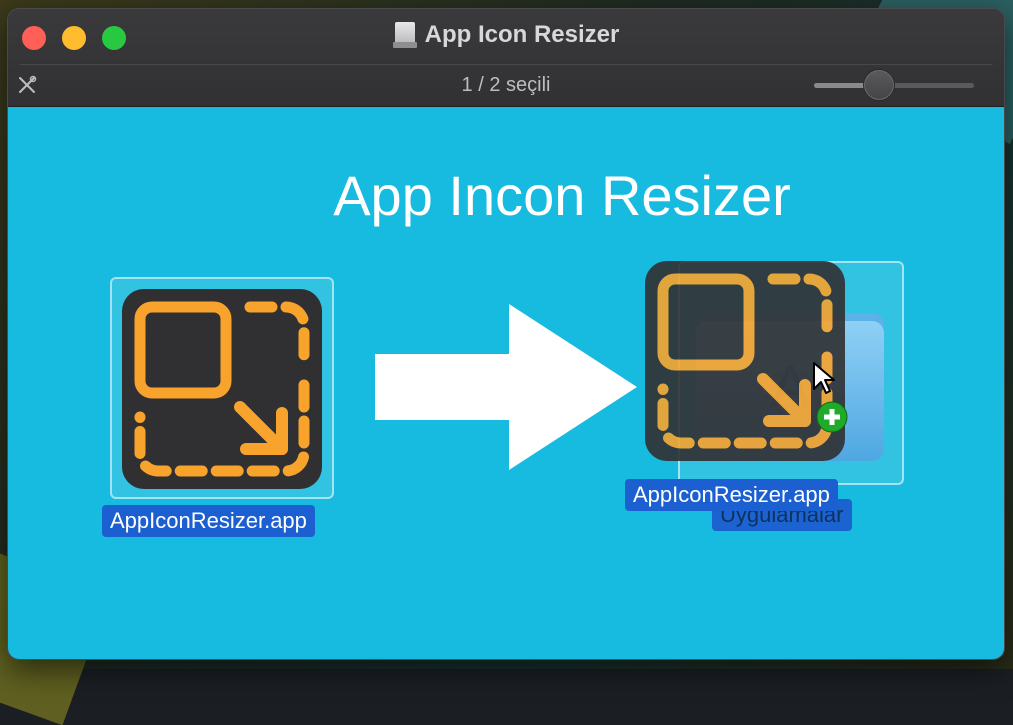  Describe the element at coordinates (506, 64) in the screenshot. I see `toolbar-divider` at that location.